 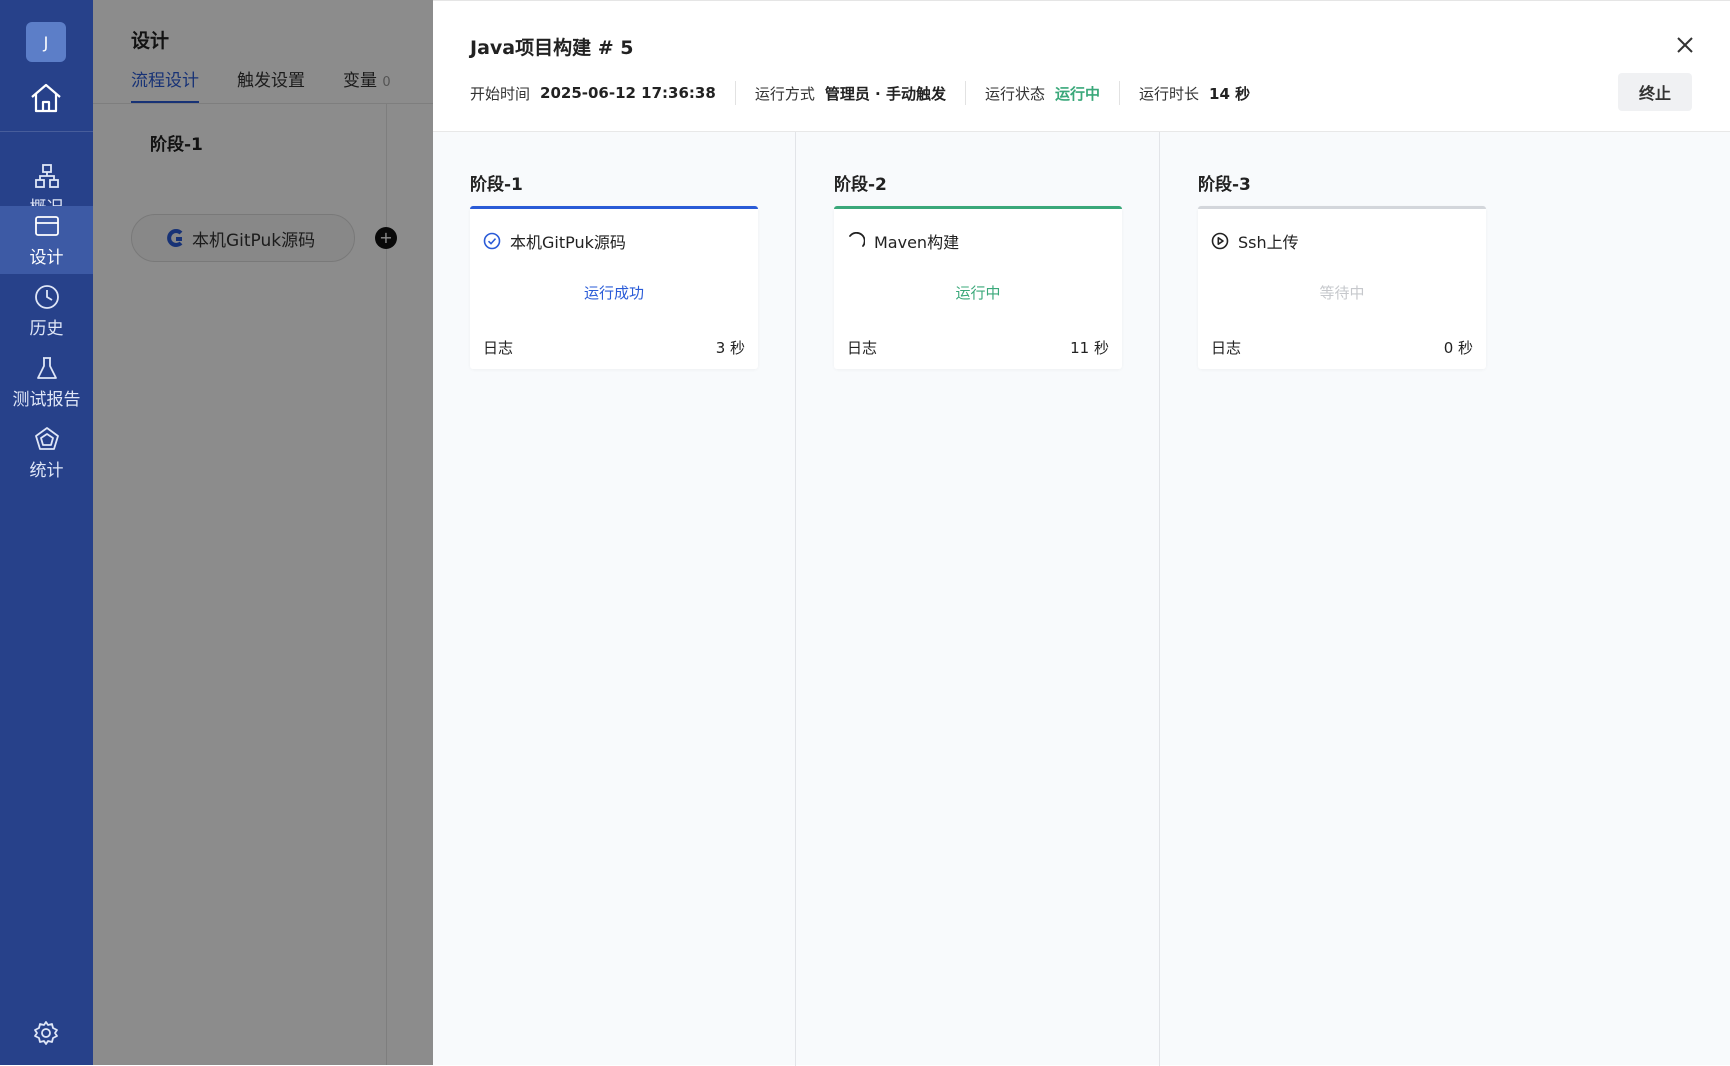 What do you see at coordinates (860, 185) in the screenshot?
I see `stage-title: 阶段-2` at bounding box center [860, 185].